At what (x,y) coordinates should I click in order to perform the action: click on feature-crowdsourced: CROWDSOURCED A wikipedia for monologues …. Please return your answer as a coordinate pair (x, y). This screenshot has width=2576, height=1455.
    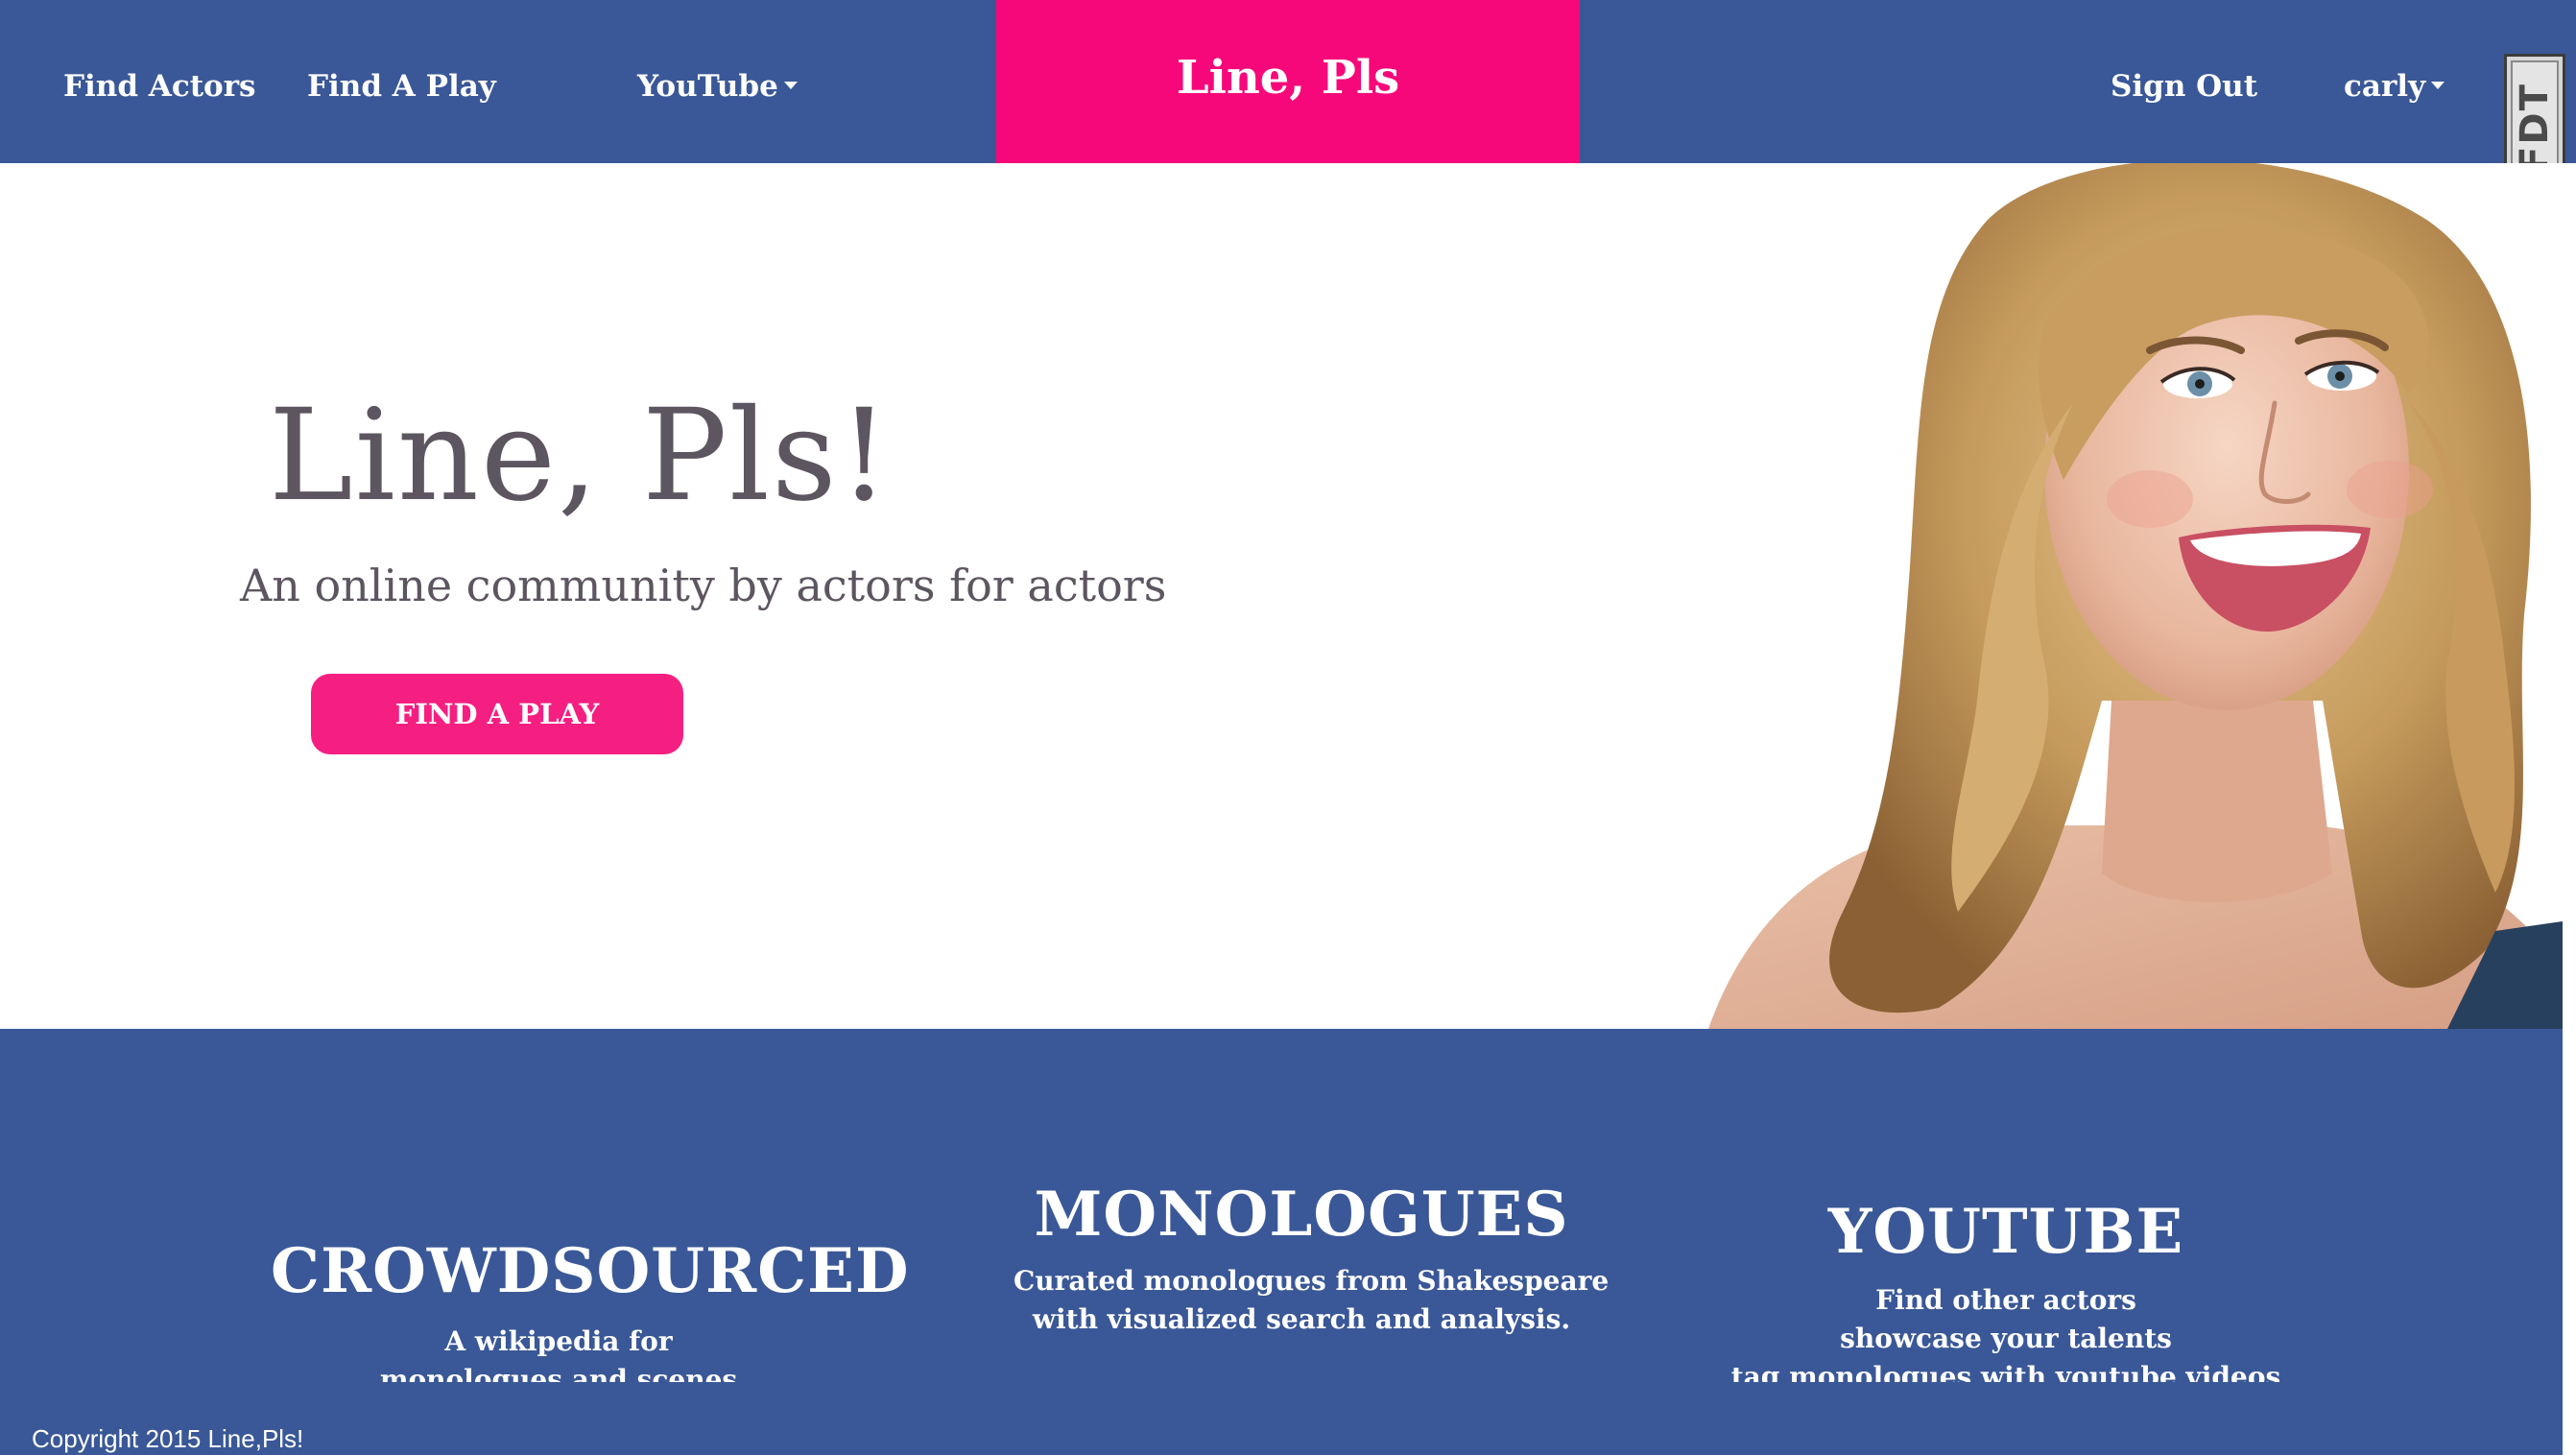
    Looking at the image, I should click on (590, 1308).